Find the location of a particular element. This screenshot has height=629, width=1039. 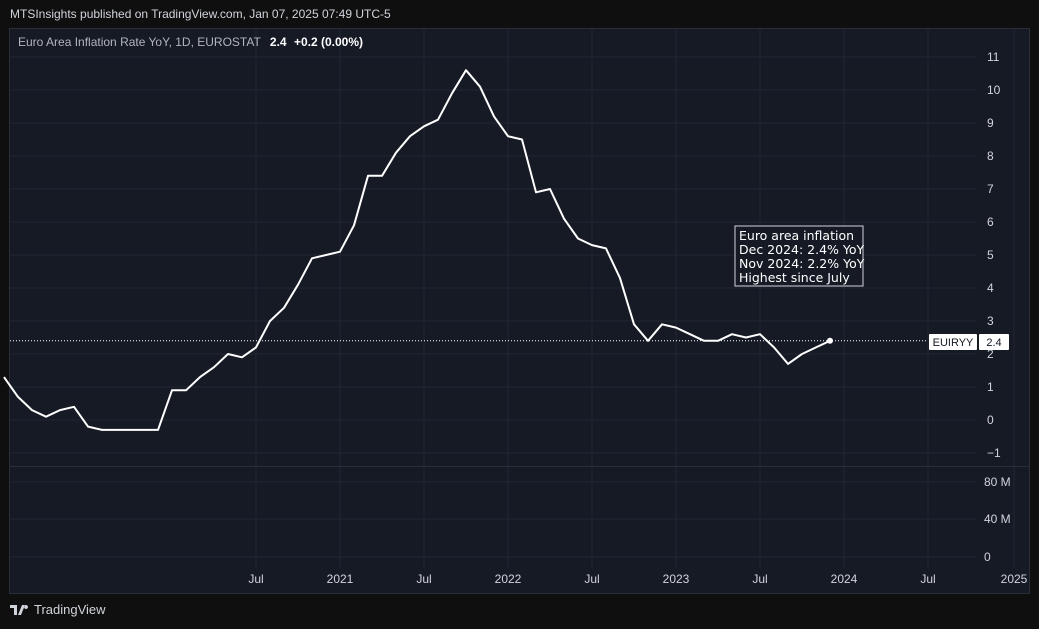

y-tick-label: 4 is located at coordinates (990, 288).